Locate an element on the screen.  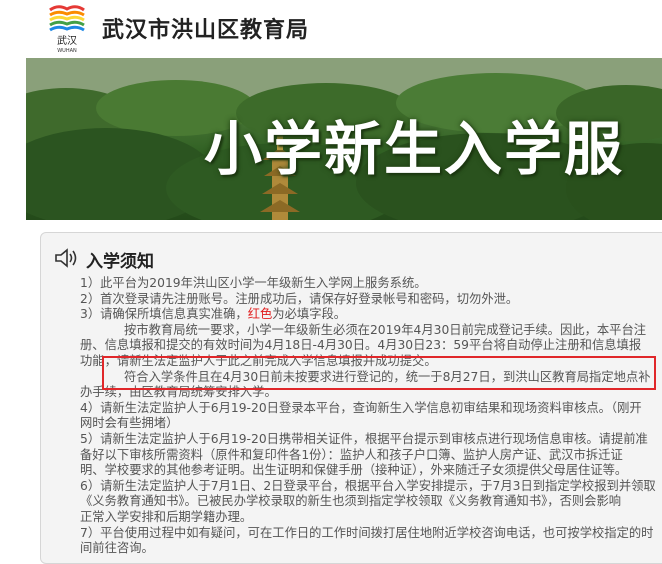
notice-line-suffix: 为必填字段。 is located at coordinates (309, 314).